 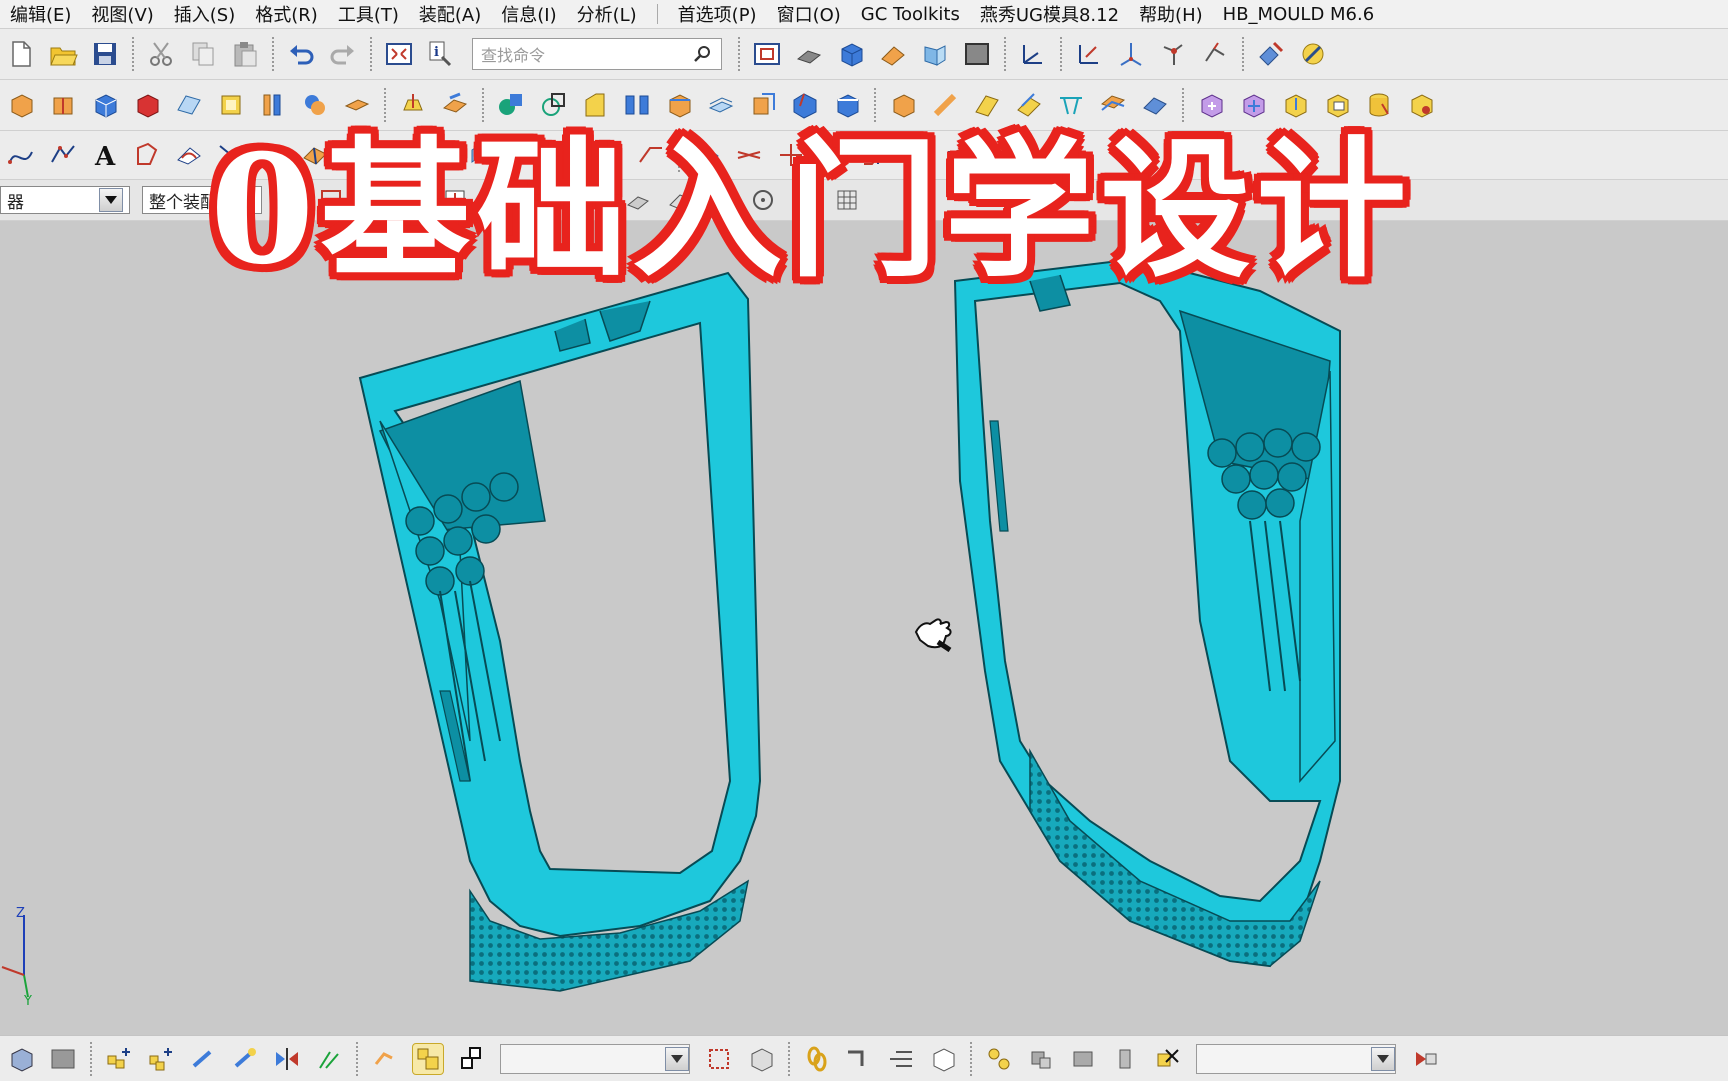 I want to click on split-body-icon, so click(x=637, y=105).